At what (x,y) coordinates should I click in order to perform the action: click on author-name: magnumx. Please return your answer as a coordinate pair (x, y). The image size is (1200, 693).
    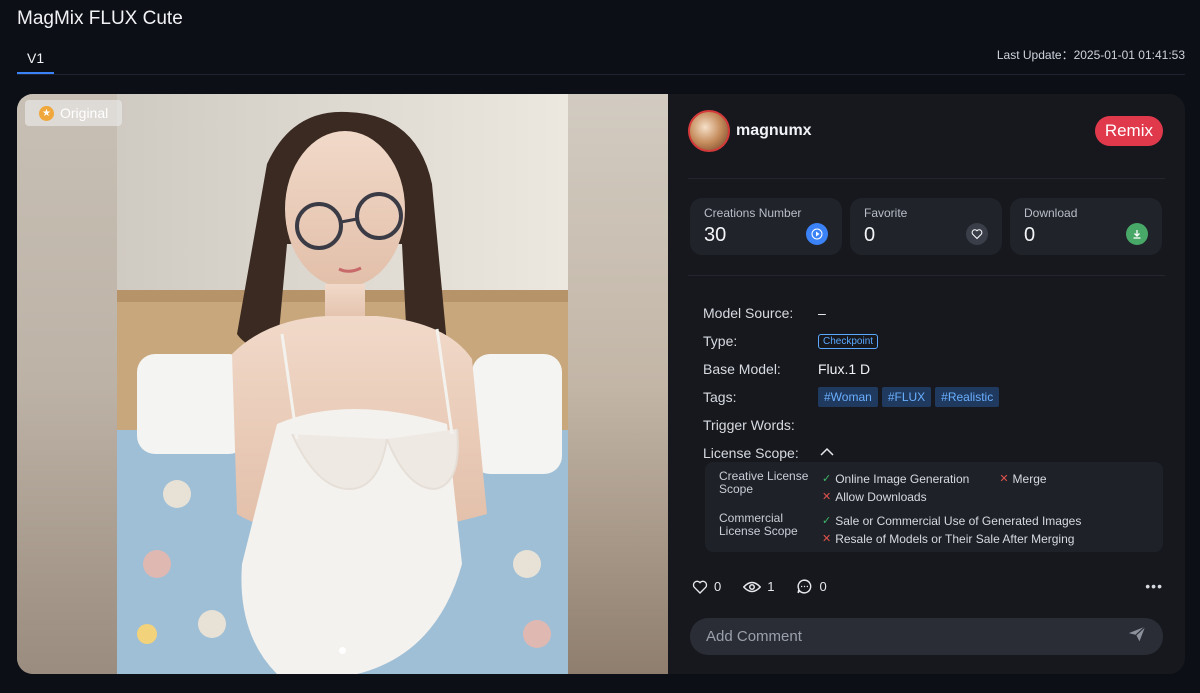
    Looking at the image, I should click on (774, 131).